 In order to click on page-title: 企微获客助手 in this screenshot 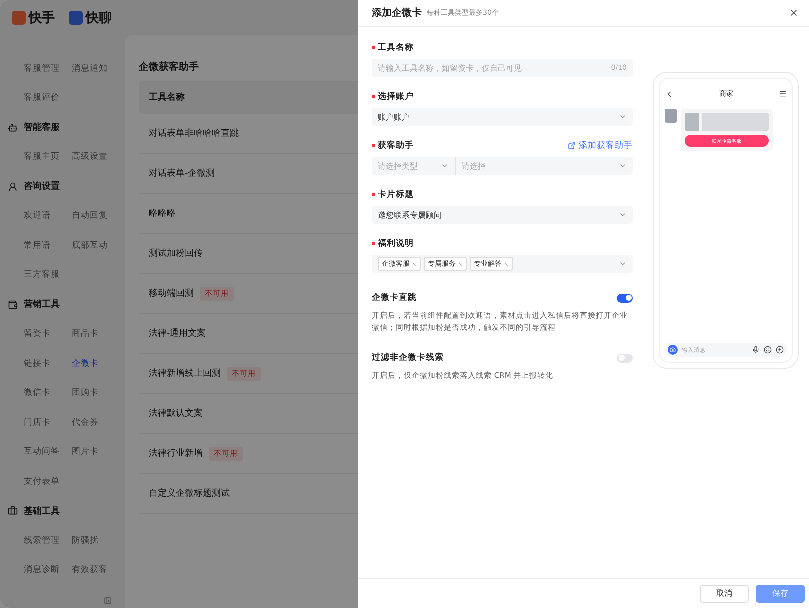, I will do `click(169, 67)`.